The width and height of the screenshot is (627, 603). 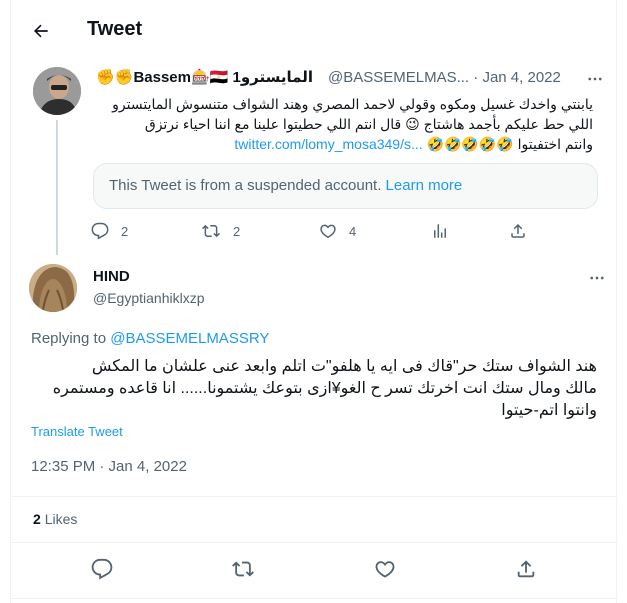 What do you see at coordinates (115, 29) in the screenshot?
I see `page-title: Tweet` at bounding box center [115, 29].